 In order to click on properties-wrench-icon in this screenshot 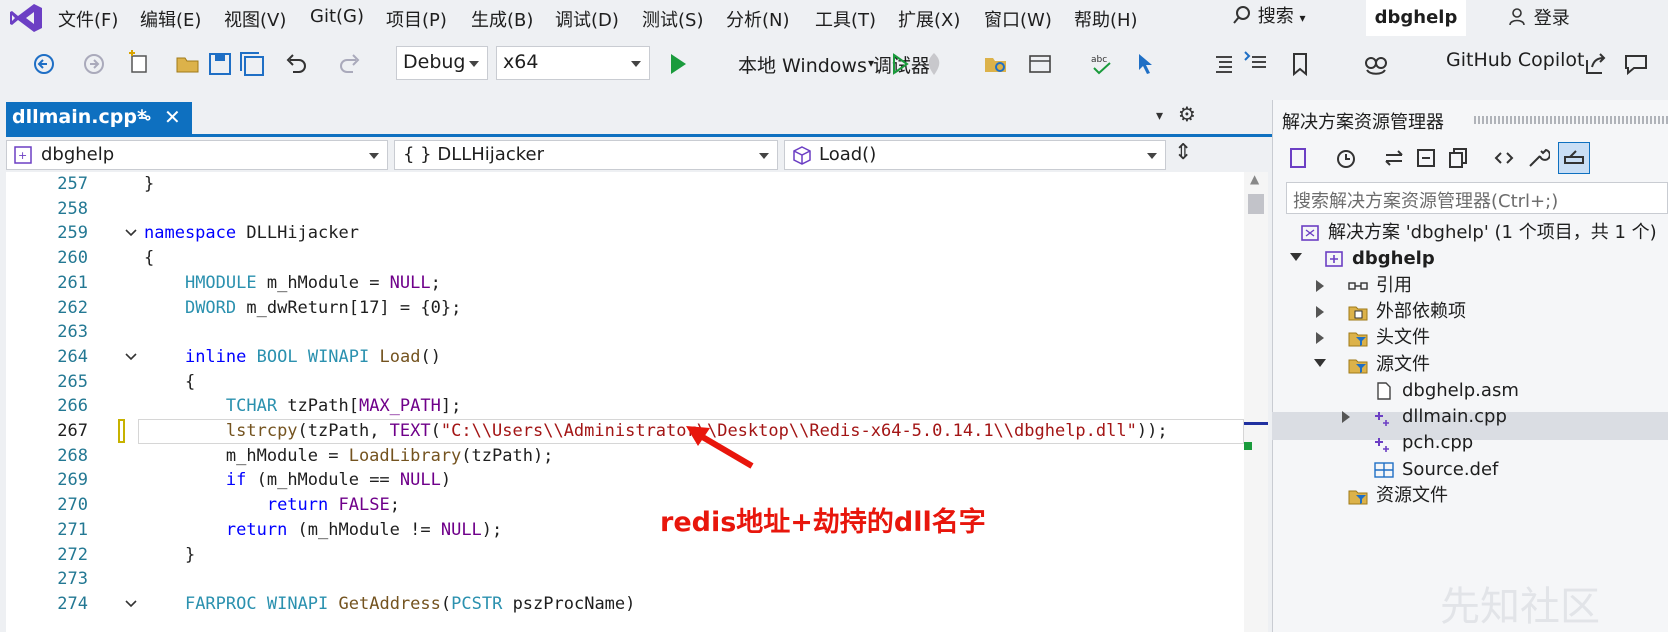, I will do `click(1538, 158)`.